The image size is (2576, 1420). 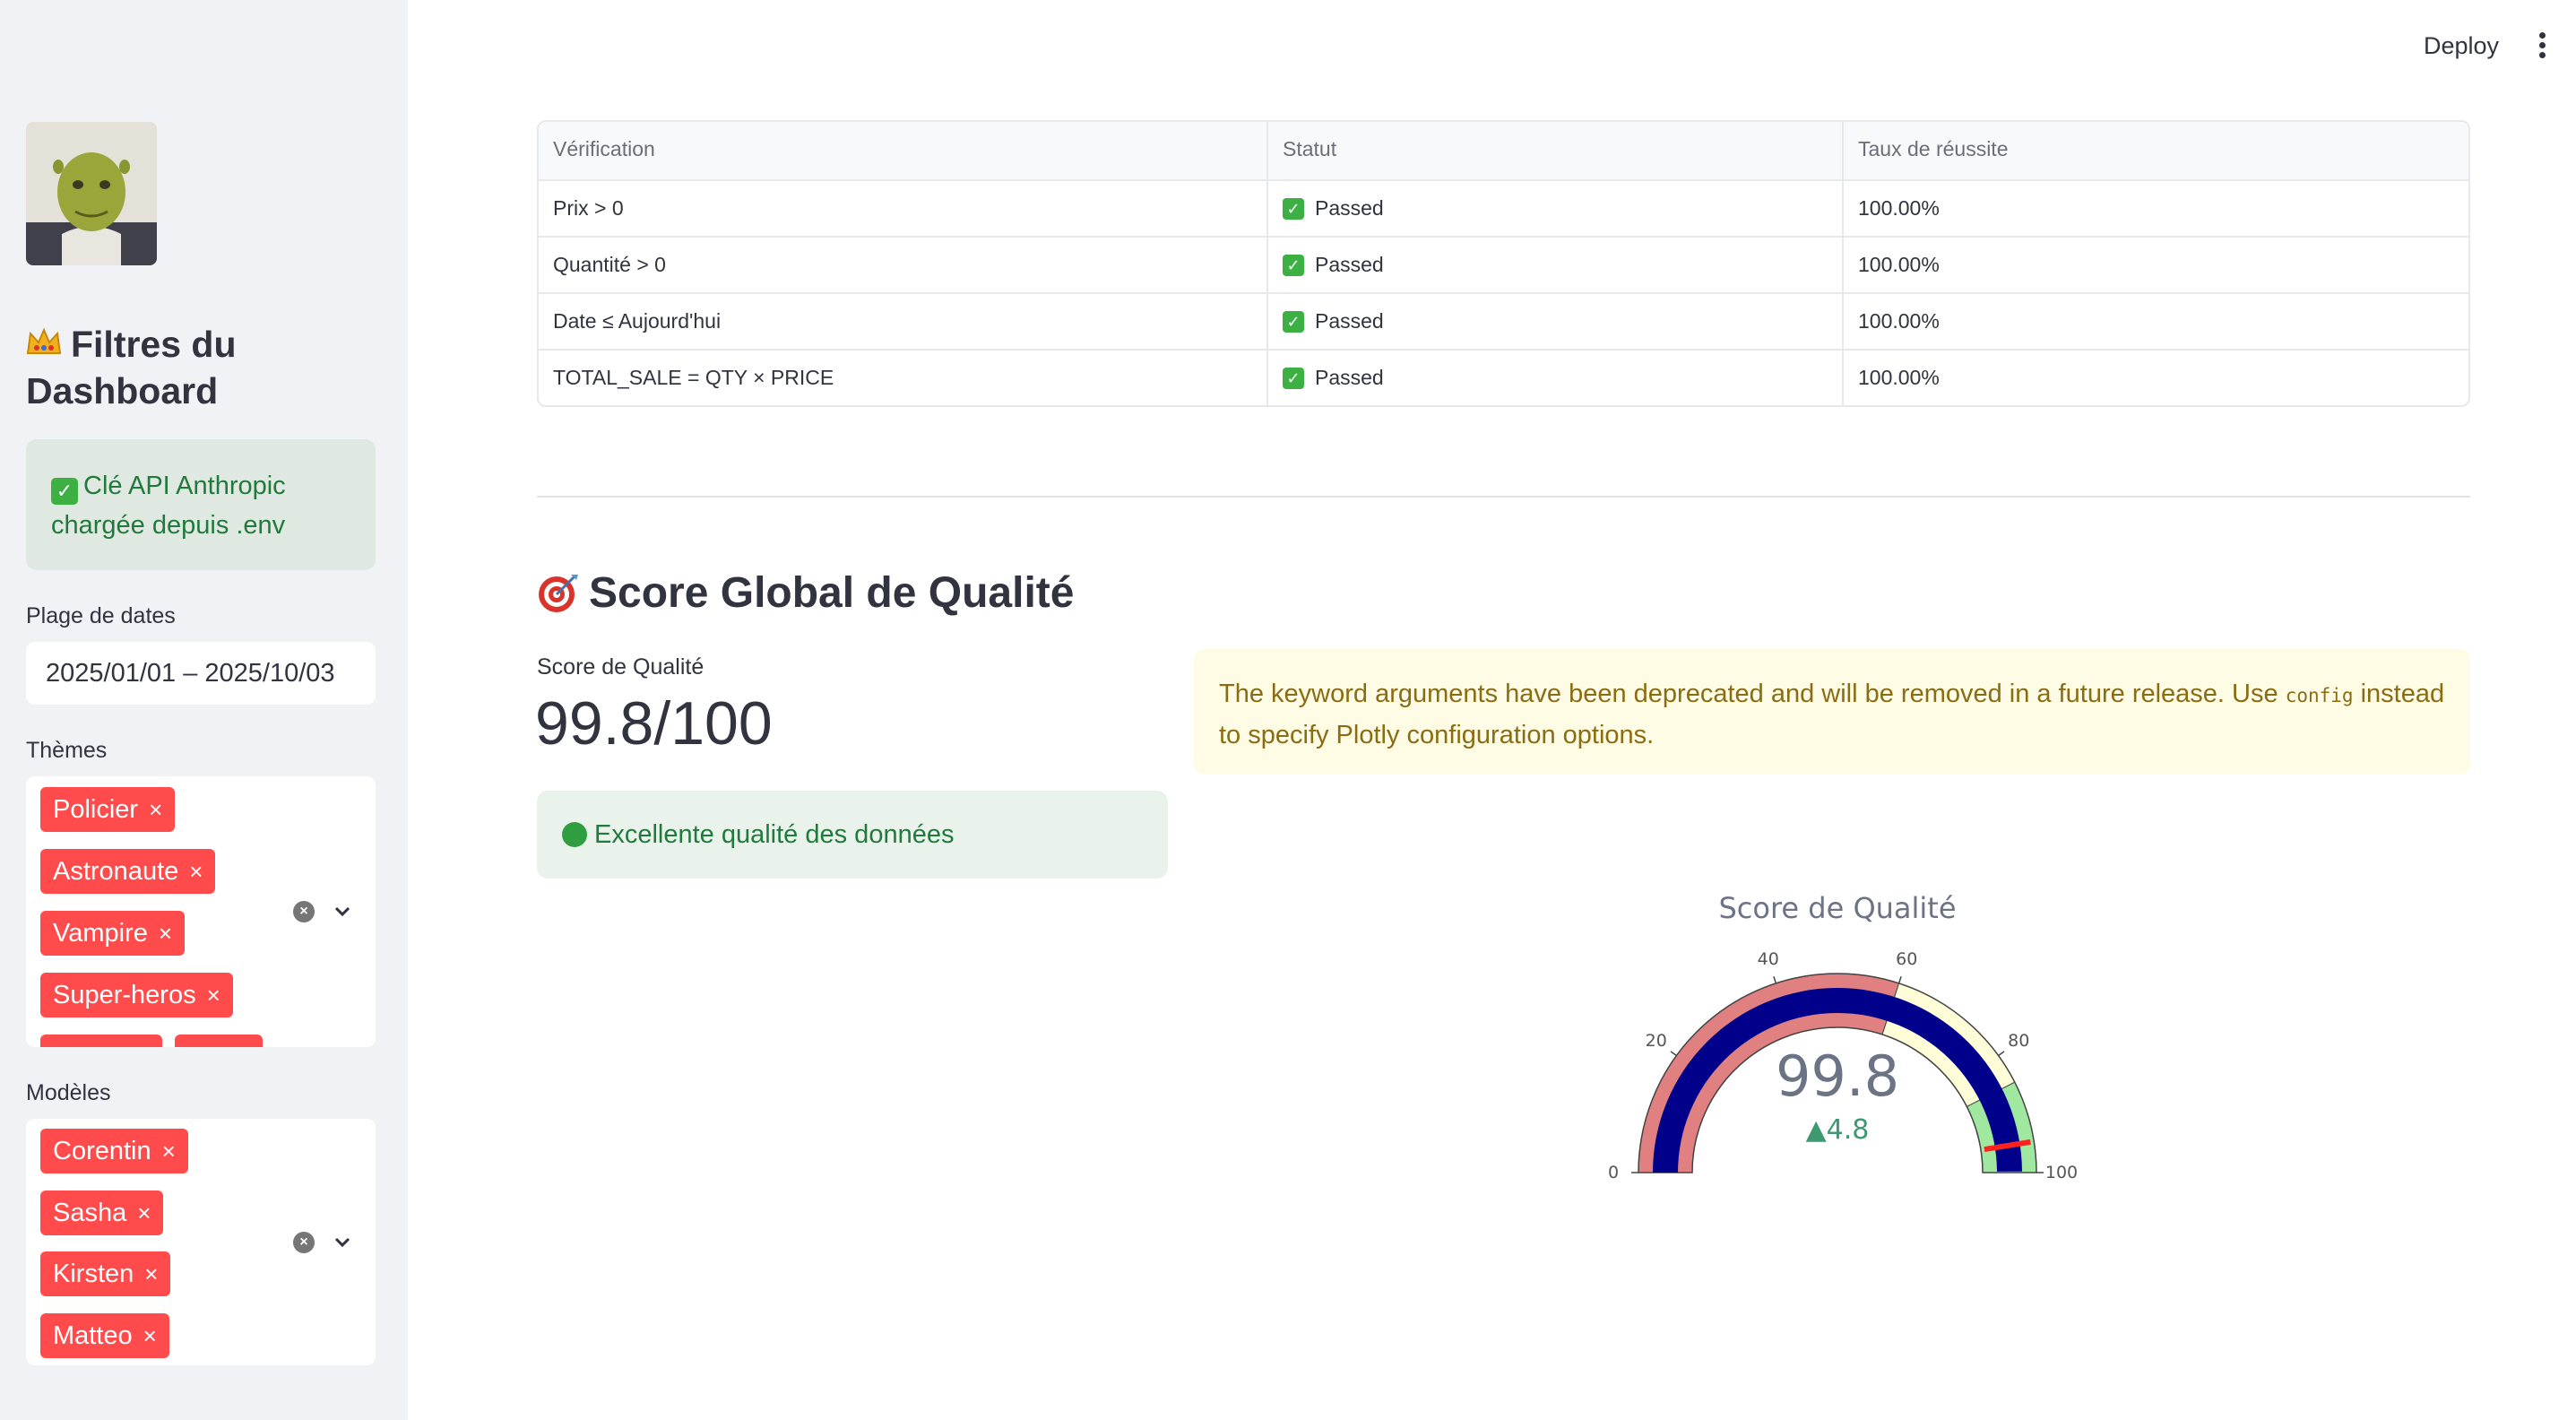 I want to click on section-title: Score Global de Qualité, so click(x=805, y=593).